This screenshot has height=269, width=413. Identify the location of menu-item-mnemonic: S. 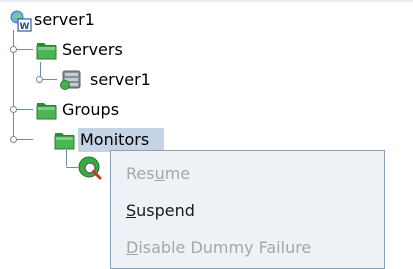
(131, 210).